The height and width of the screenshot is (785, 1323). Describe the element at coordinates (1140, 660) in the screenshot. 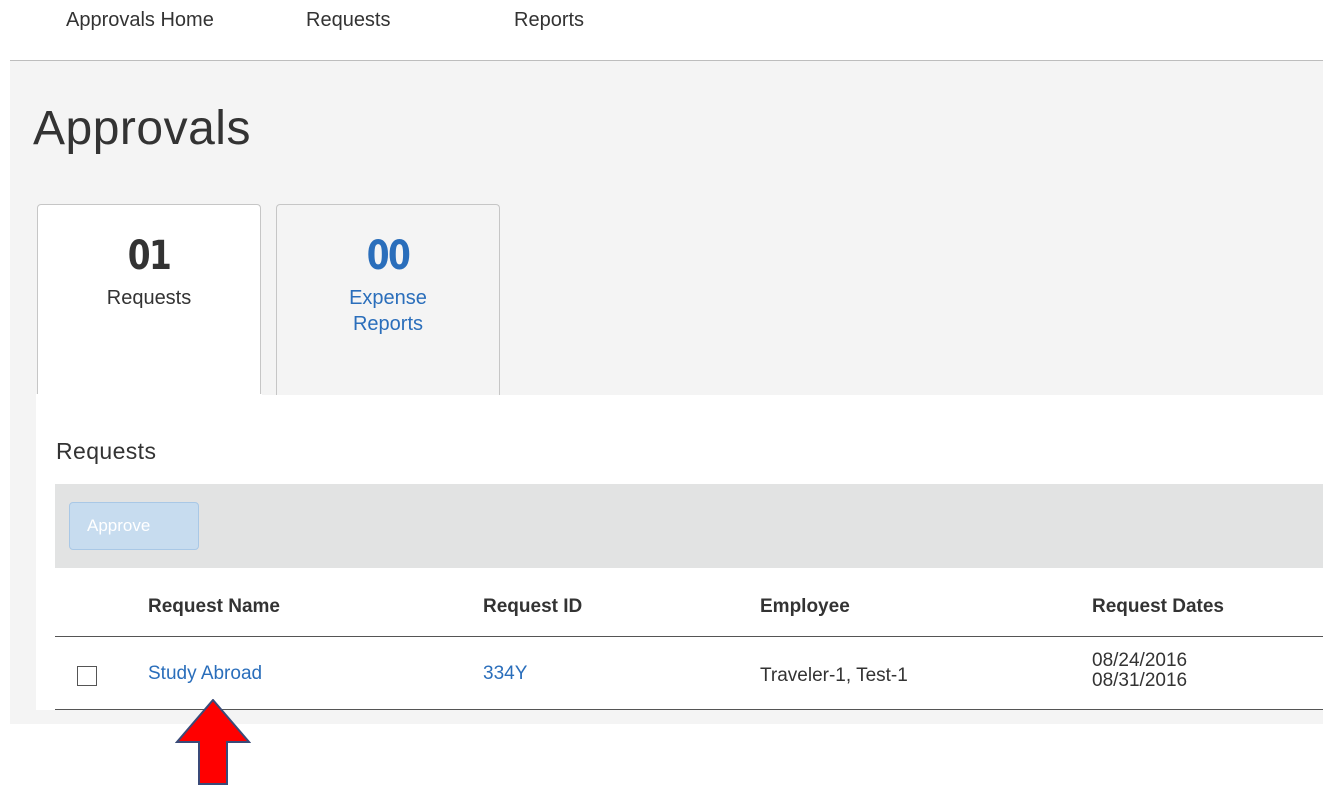

I see `request-start-date: 08/24/2016` at that location.